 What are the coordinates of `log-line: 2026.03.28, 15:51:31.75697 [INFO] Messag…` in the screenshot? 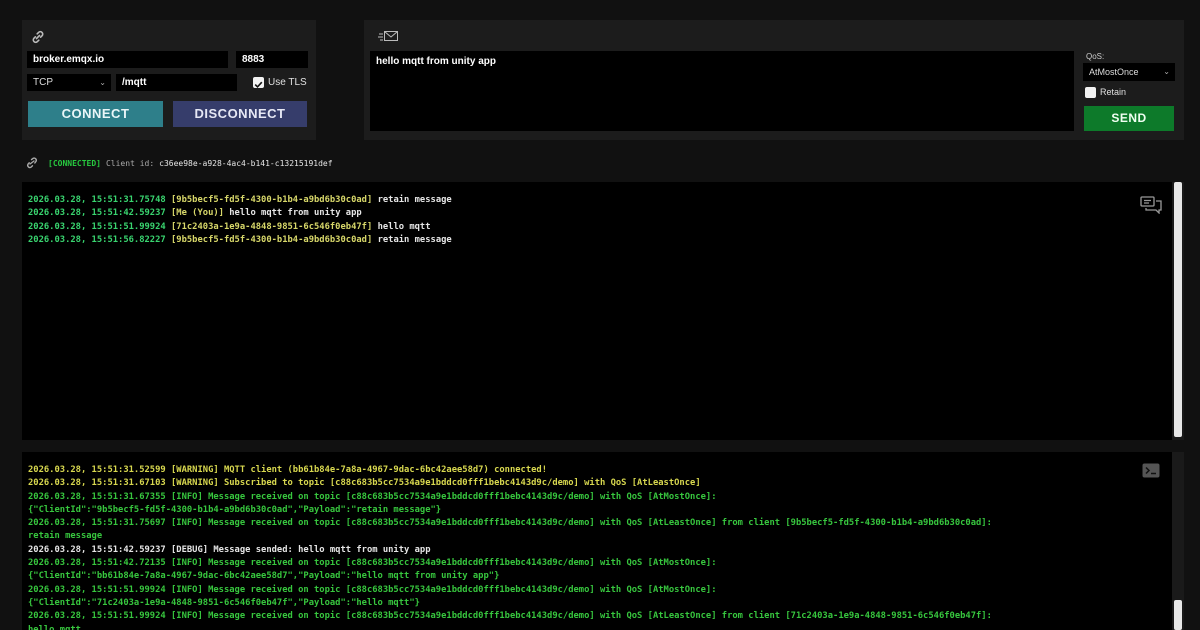 It's located at (510, 523).